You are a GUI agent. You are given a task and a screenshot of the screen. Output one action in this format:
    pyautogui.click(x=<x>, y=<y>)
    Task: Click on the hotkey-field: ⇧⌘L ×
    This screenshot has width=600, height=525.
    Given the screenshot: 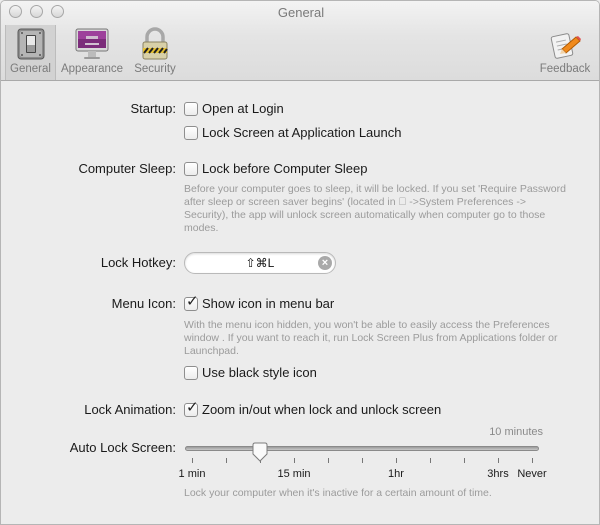 What is the action you would take?
    pyautogui.click(x=260, y=263)
    